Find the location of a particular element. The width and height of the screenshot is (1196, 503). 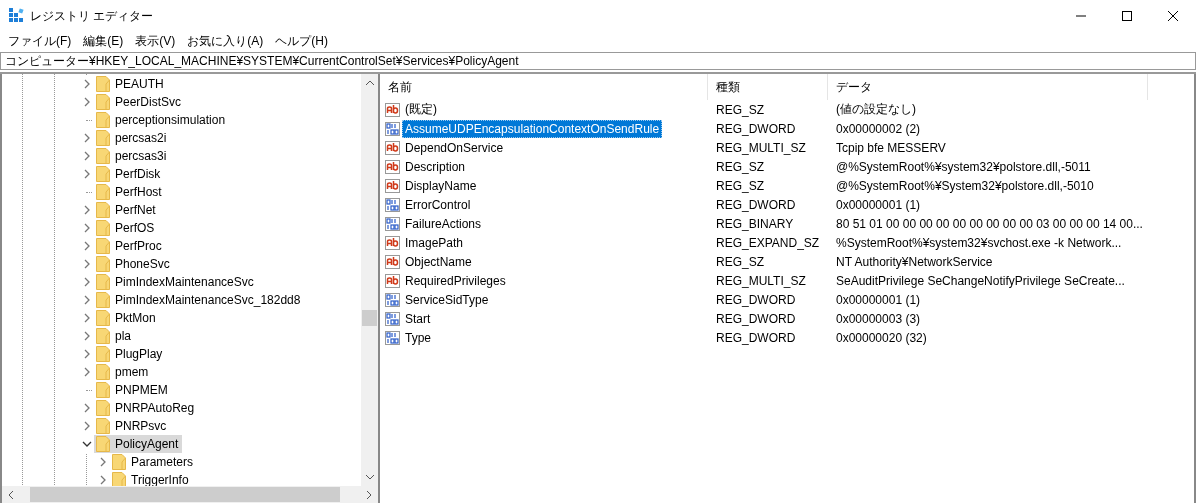

column-header: 名前 is located at coordinates (544, 87).